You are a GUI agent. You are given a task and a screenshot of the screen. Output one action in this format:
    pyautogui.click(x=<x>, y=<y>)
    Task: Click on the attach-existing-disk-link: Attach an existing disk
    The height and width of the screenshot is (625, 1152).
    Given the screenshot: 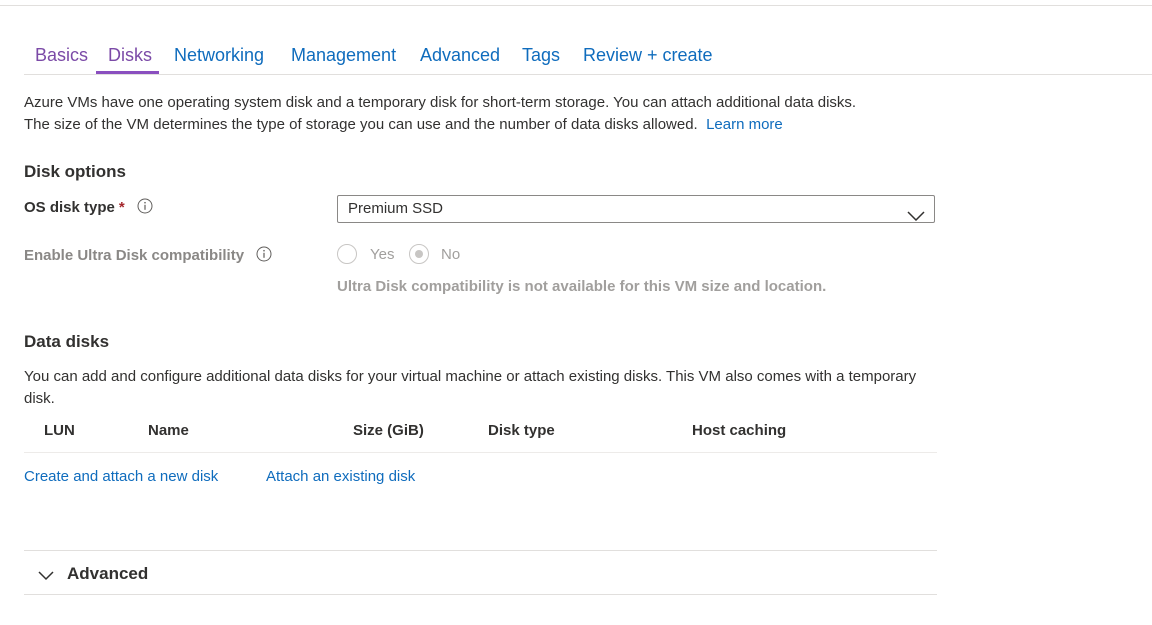 What is the action you would take?
    pyautogui.click(x=340, y=476)
    